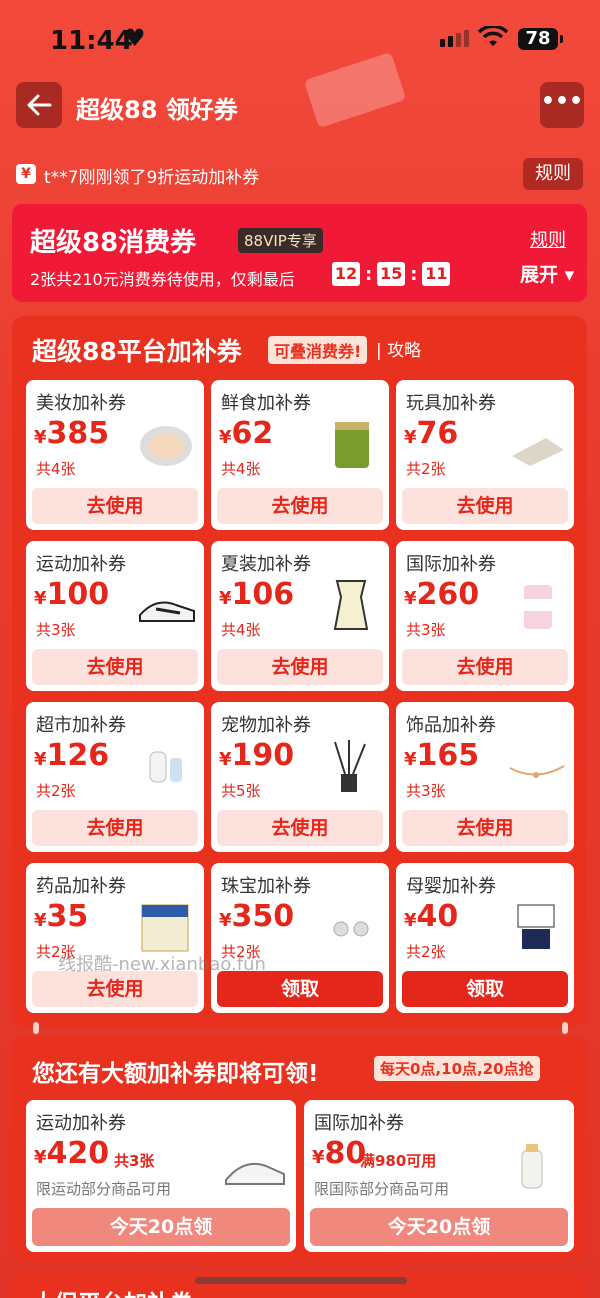  I want to click on expand-button: 展开 ▾, so click(547, 273).